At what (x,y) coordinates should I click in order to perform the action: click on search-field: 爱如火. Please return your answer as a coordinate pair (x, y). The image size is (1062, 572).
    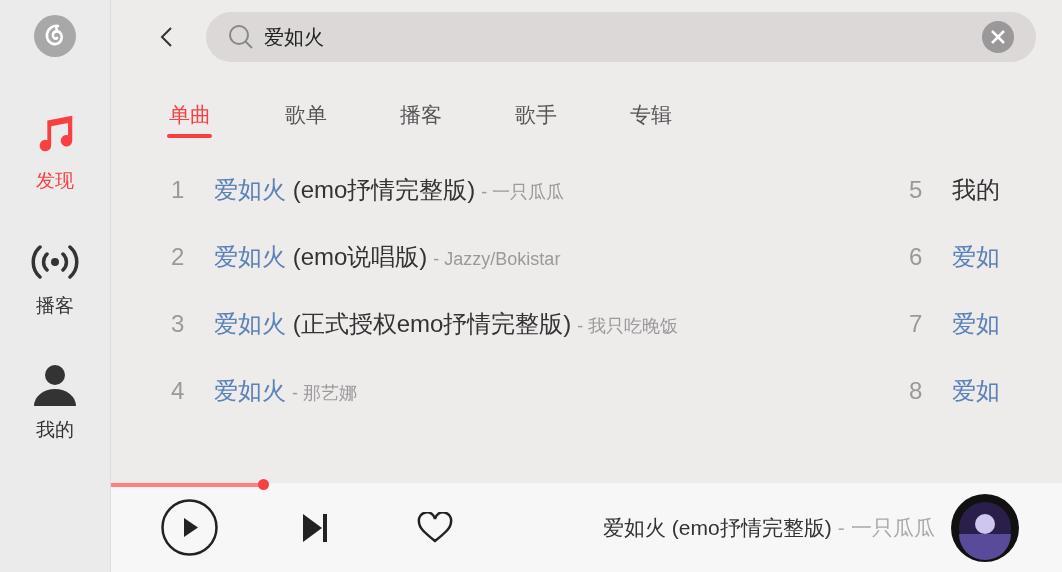
    Looking at the image, I should click on (621, 36).